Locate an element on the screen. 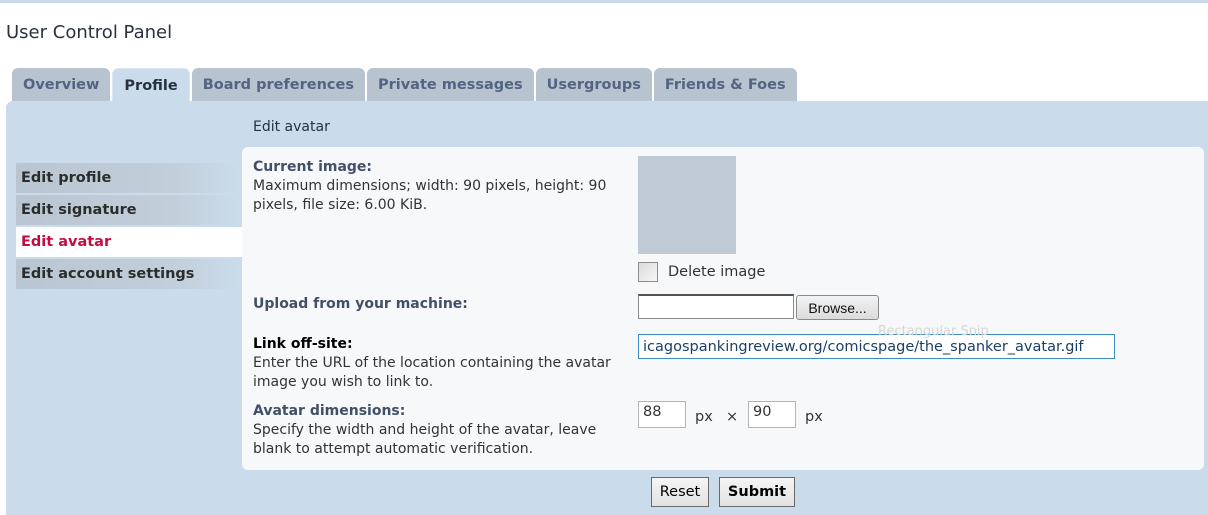 The image size is (1208, 515). upload-file-input is located at coordinates (716, 306).